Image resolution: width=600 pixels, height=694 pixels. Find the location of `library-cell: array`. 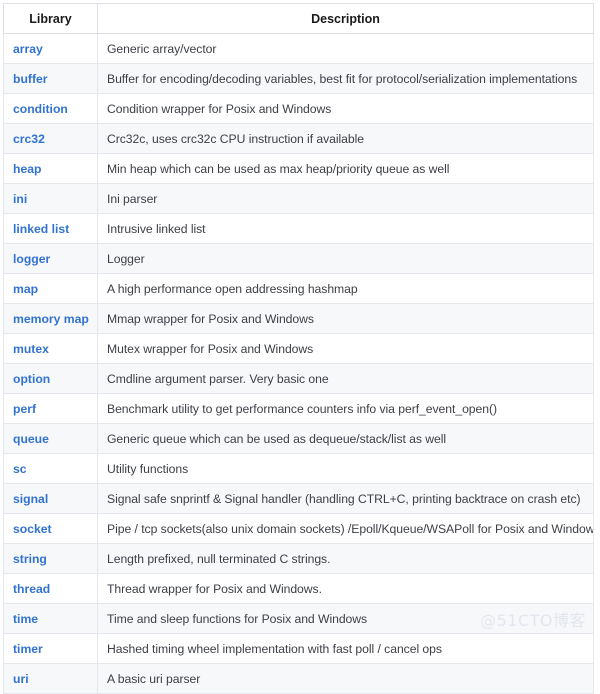

library-cell: array is located at coordinates (50, 48).